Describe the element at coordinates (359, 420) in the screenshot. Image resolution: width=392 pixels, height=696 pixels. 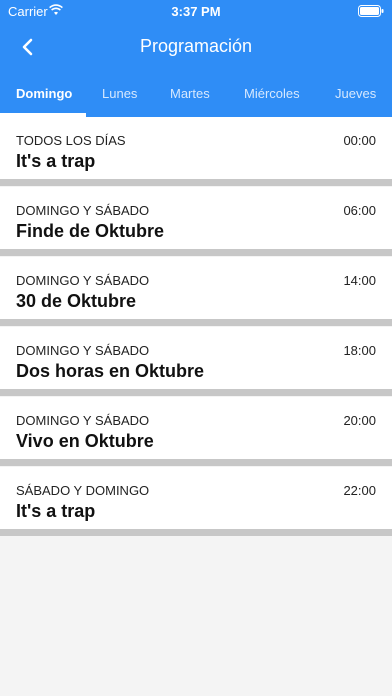
I see `schedule-time: 20:00` at that location.